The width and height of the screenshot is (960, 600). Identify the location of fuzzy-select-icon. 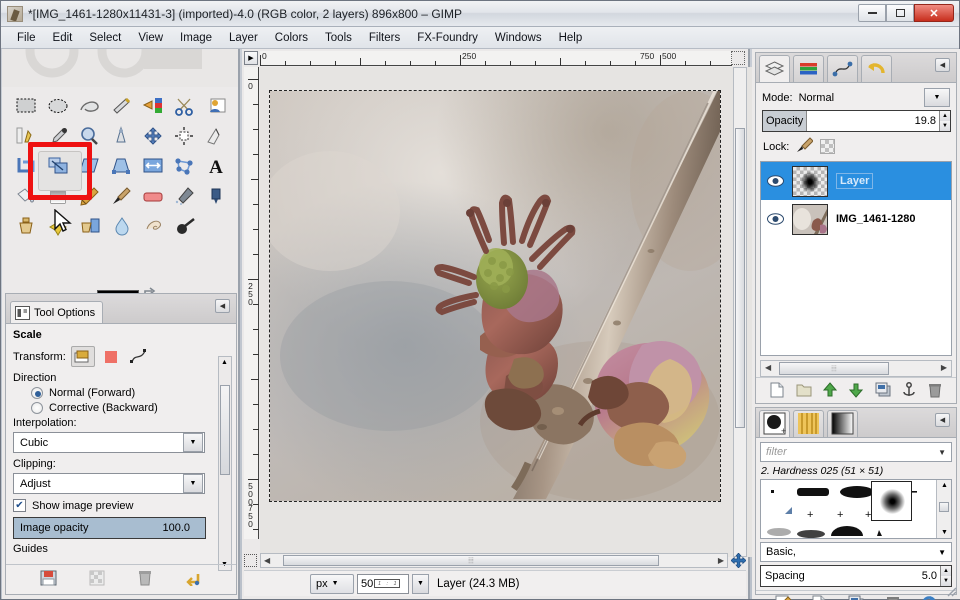
(121, 106).